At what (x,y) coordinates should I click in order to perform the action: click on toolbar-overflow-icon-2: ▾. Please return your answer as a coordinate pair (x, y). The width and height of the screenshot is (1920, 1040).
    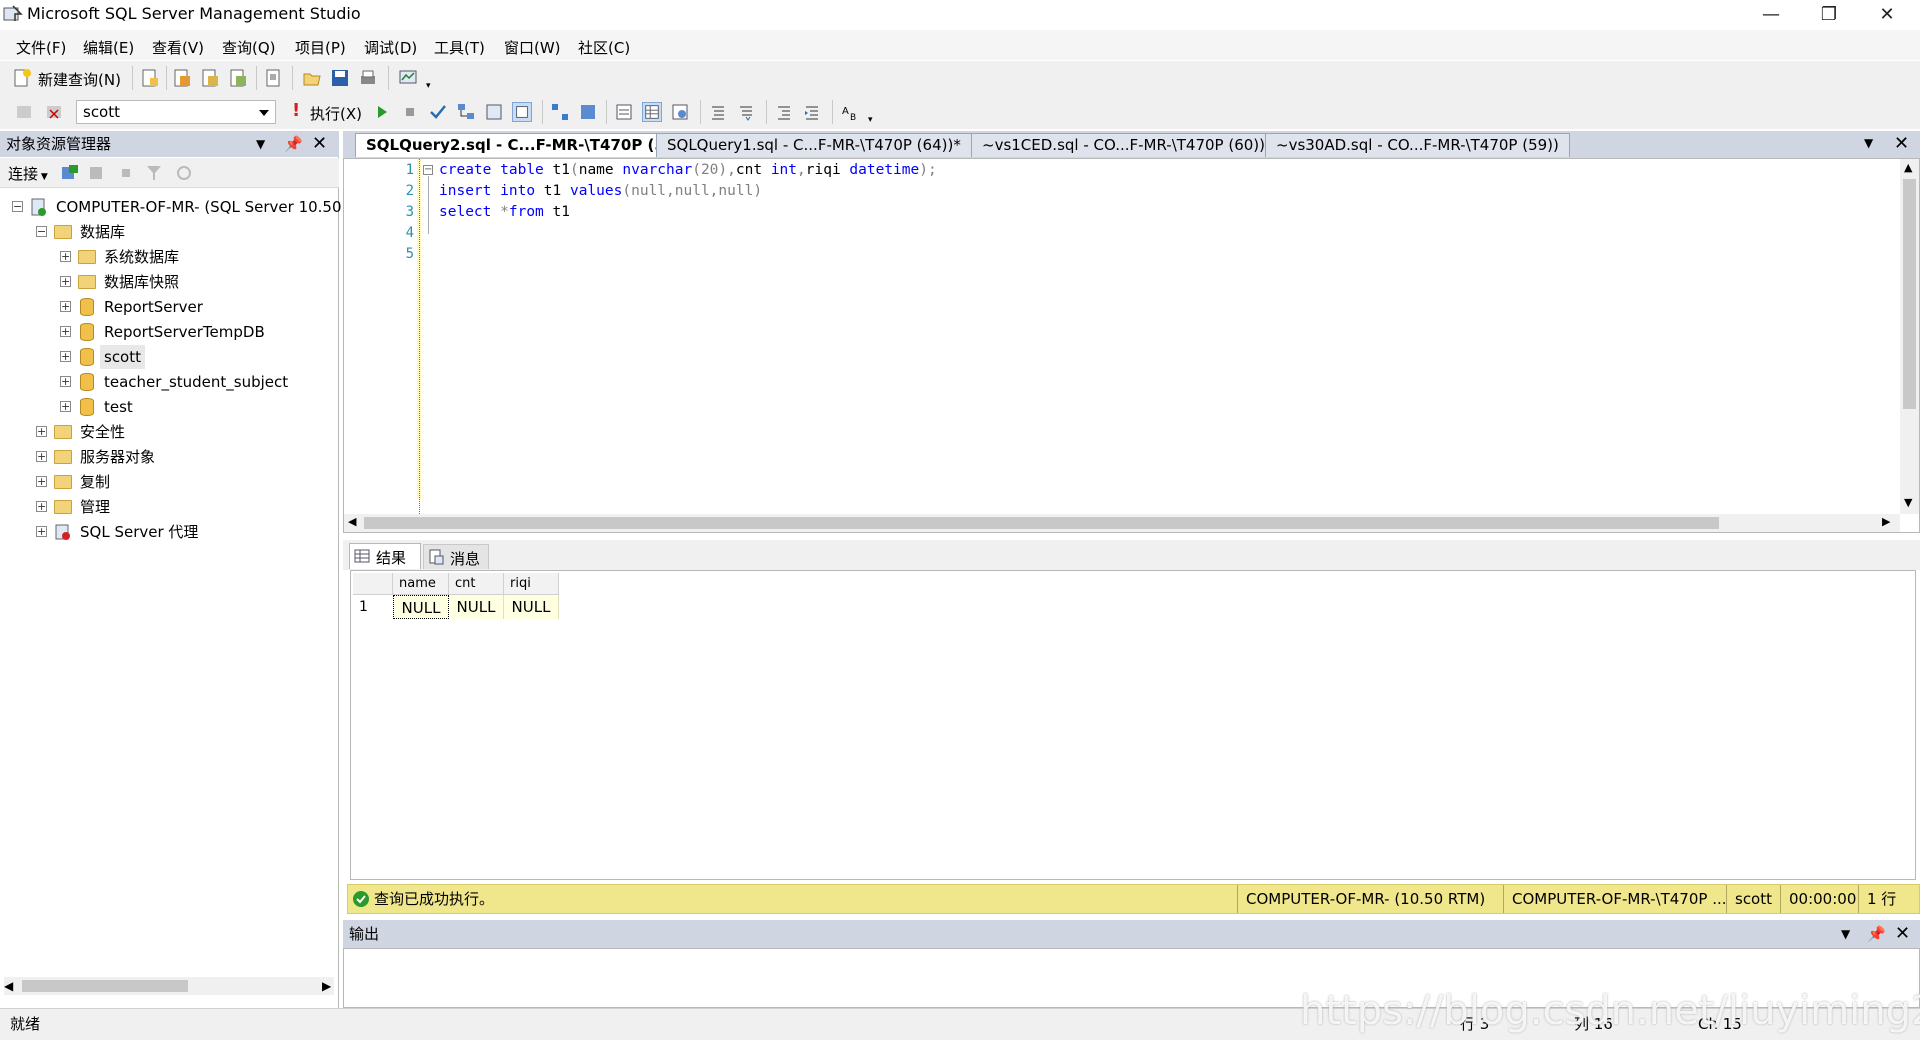
    Looking at the image, I should click on (870, 120).